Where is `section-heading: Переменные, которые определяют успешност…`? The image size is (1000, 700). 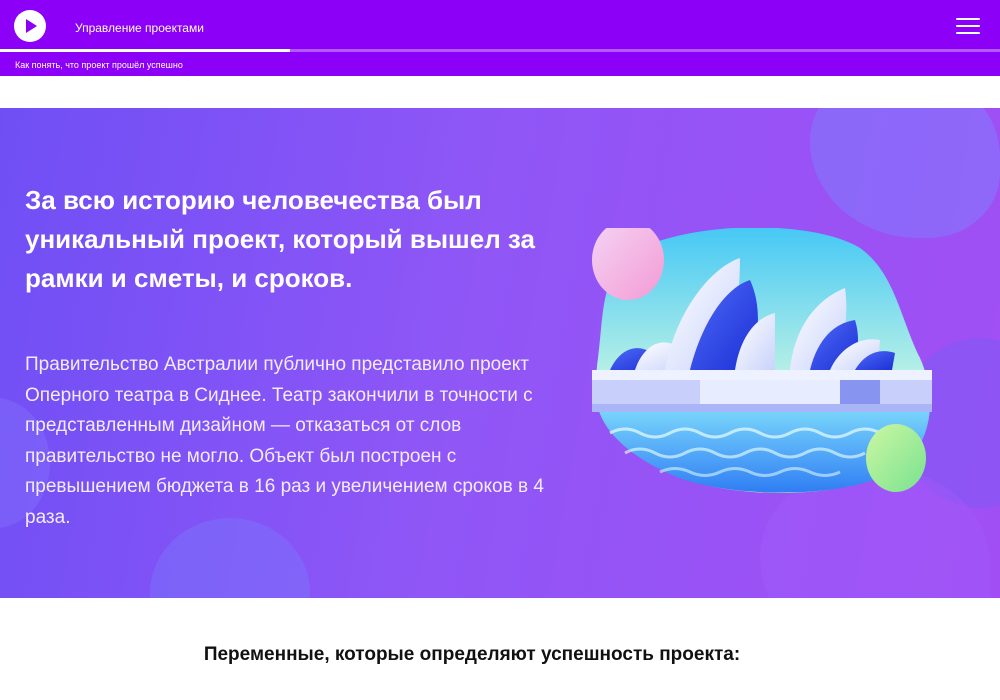
section-heading: Переменные, которые определяют успешност… is located at coordinates (472, 654).